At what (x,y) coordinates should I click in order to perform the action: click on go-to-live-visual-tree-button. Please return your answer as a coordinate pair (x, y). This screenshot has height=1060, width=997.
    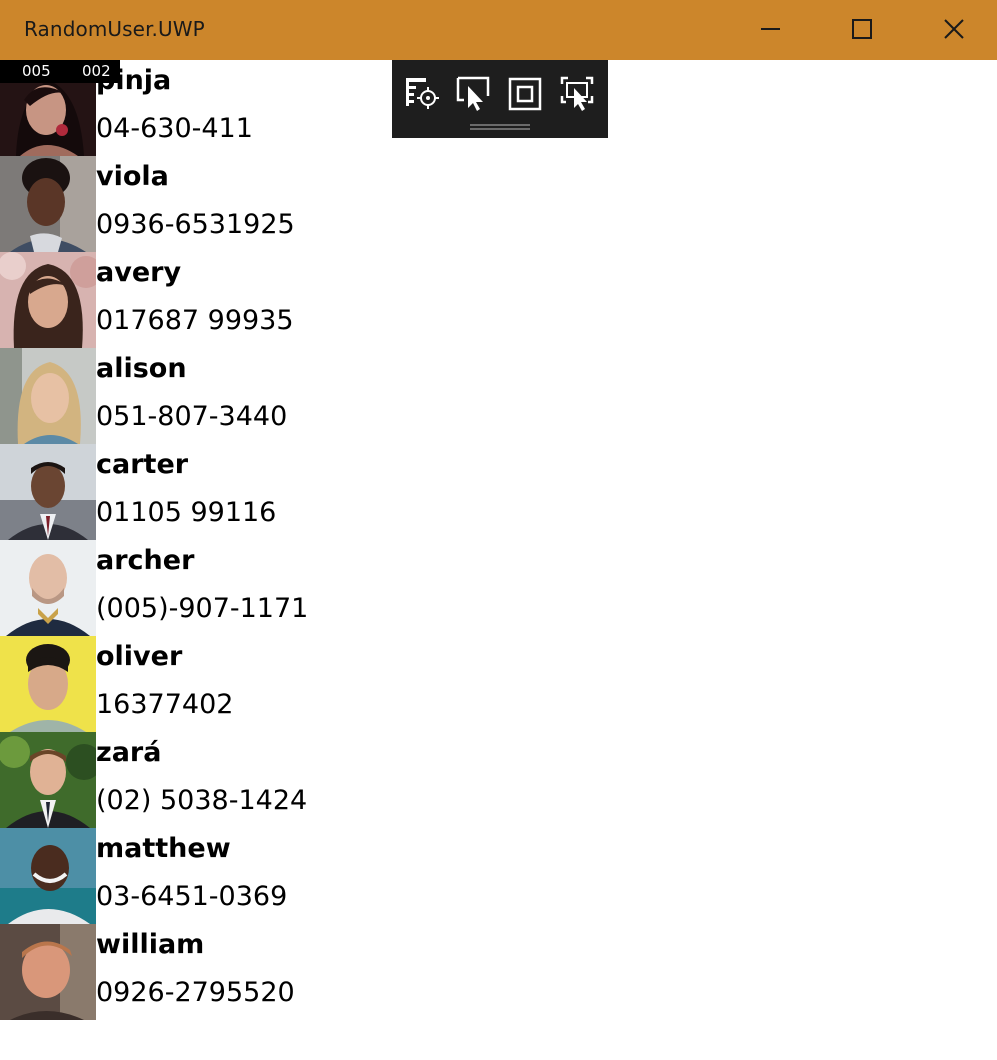
    Looking at the image, I should click on (422, 94).